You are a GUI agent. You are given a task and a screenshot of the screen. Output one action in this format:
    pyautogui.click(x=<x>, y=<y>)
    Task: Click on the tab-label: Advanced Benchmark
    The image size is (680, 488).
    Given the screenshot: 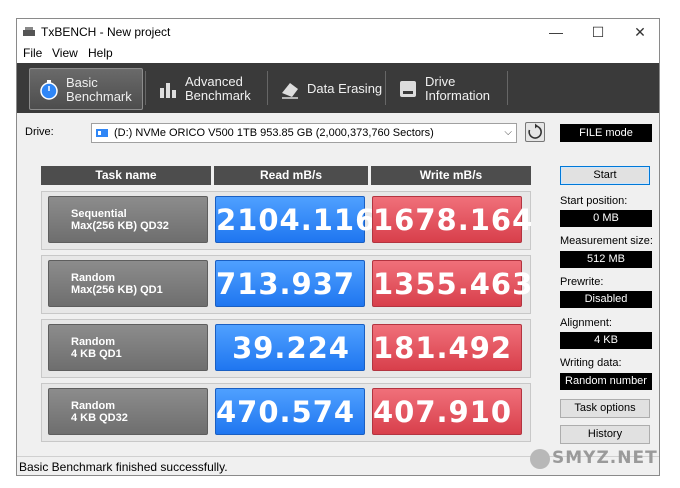 What is the action you would take?
    pyautogui.click(x=218, y=88)
    